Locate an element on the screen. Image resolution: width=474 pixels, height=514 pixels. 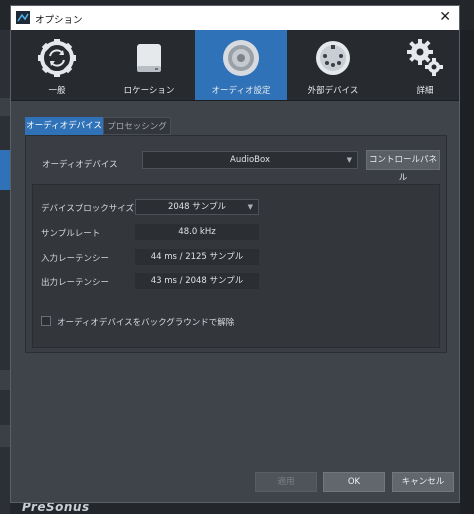
block-size-label: デバイスブロックサイズ is located at coordinates (87, 209).